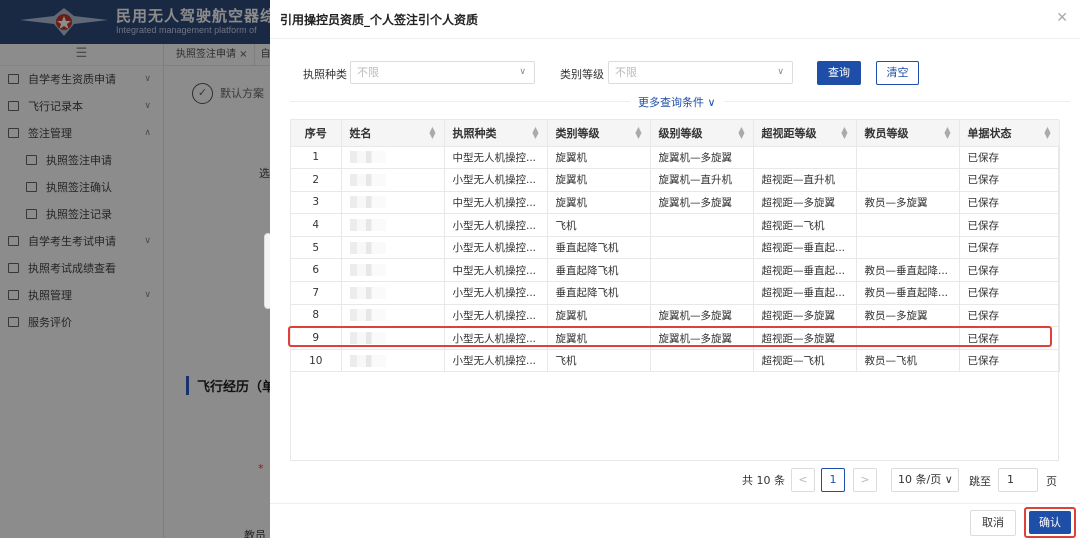 The height and width of the screenshot is (538, 1080). I want to click on column-header-label: 超视距等级, so click(789, 133).